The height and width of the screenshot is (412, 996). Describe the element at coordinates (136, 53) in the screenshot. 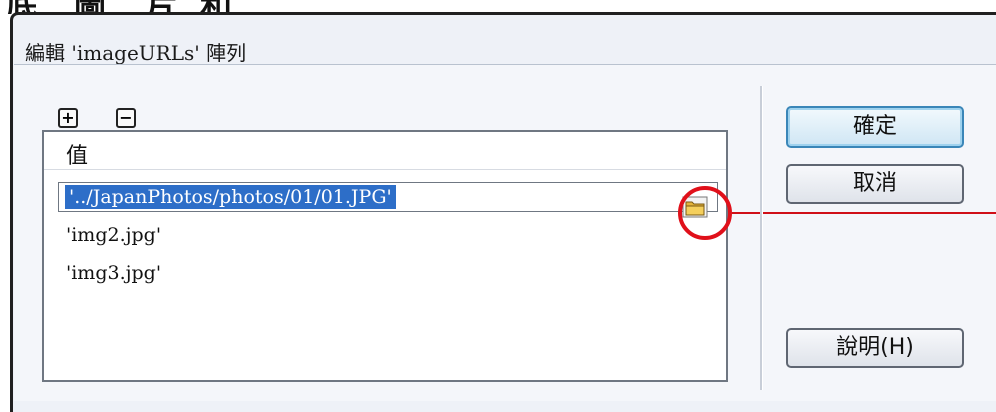

I see `dialog-title: 編輯 'imageURLs' 陣列` at that location.